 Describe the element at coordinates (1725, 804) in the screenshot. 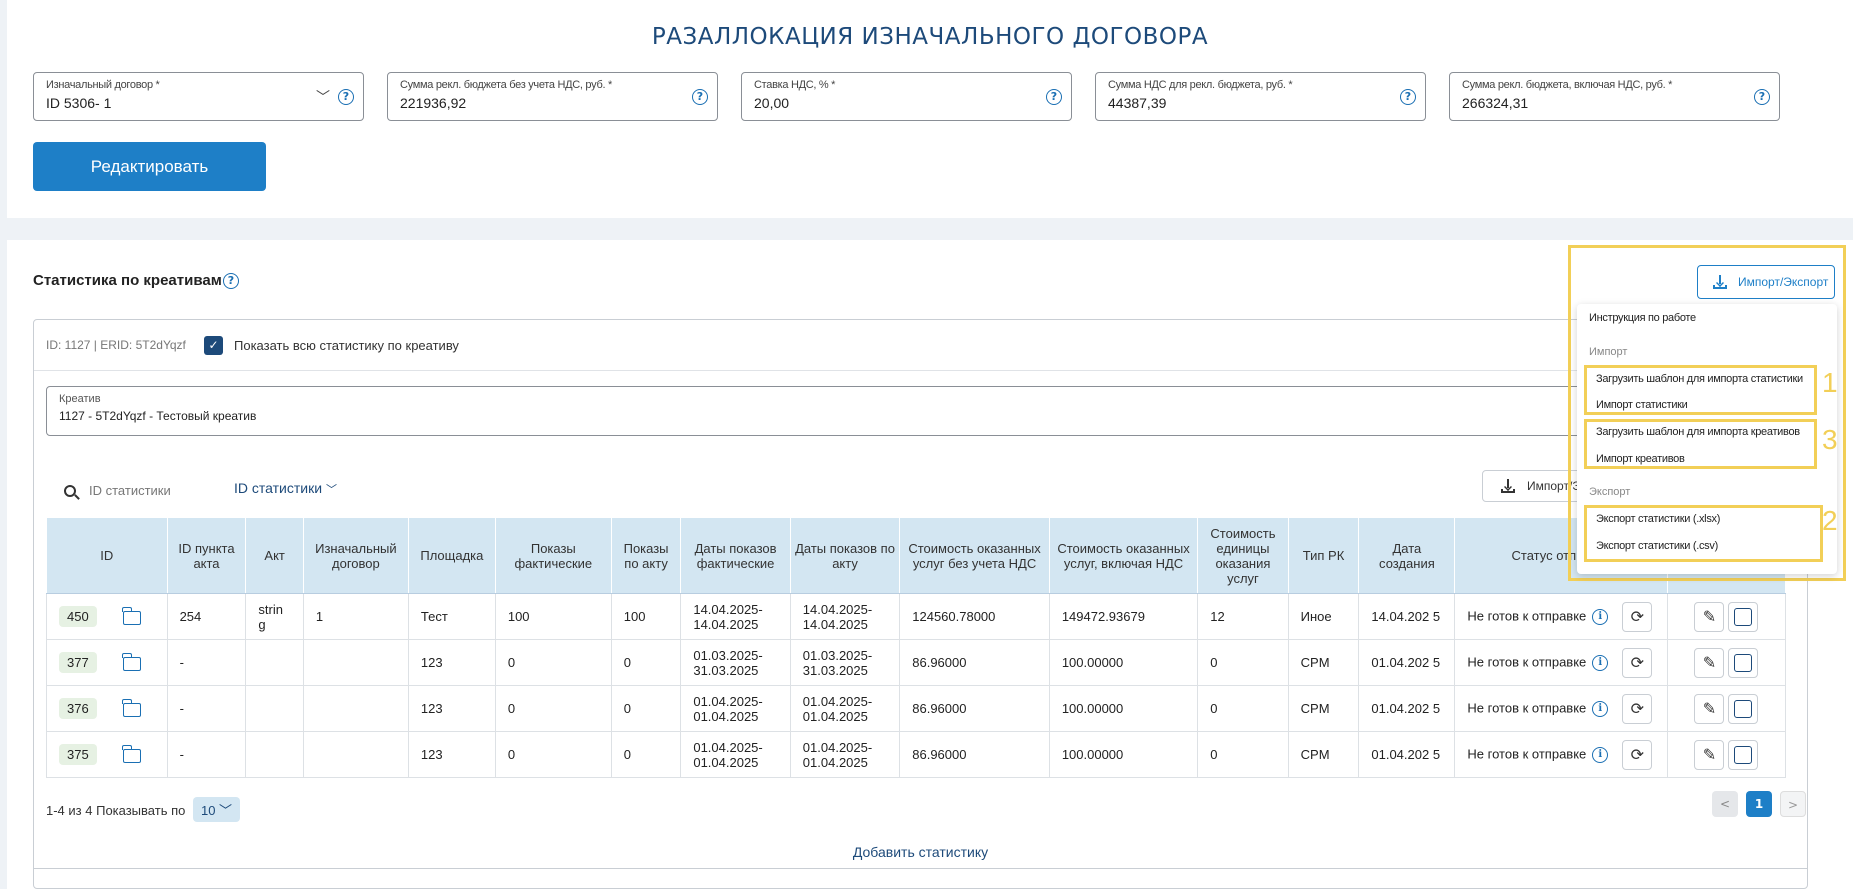

I see `prev-page-button: <` at that location.